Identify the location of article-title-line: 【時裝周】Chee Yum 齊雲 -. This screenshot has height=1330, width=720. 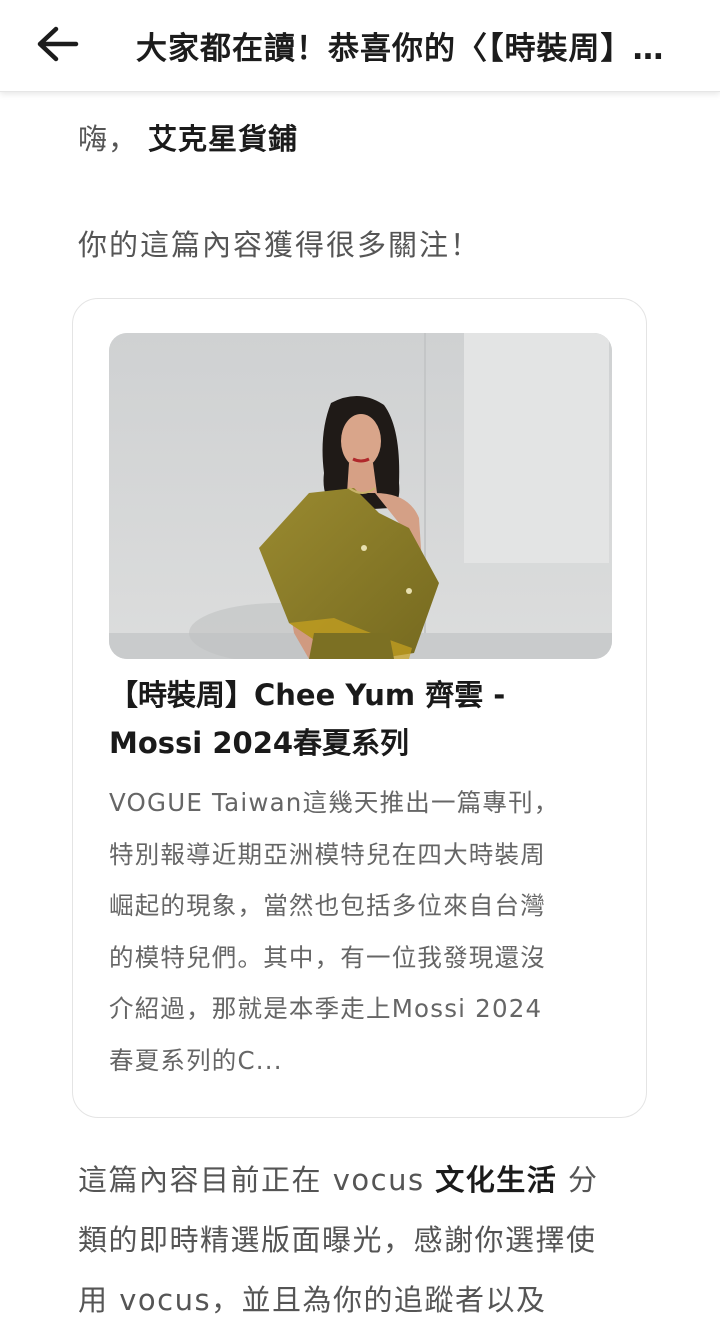
(307, 695).